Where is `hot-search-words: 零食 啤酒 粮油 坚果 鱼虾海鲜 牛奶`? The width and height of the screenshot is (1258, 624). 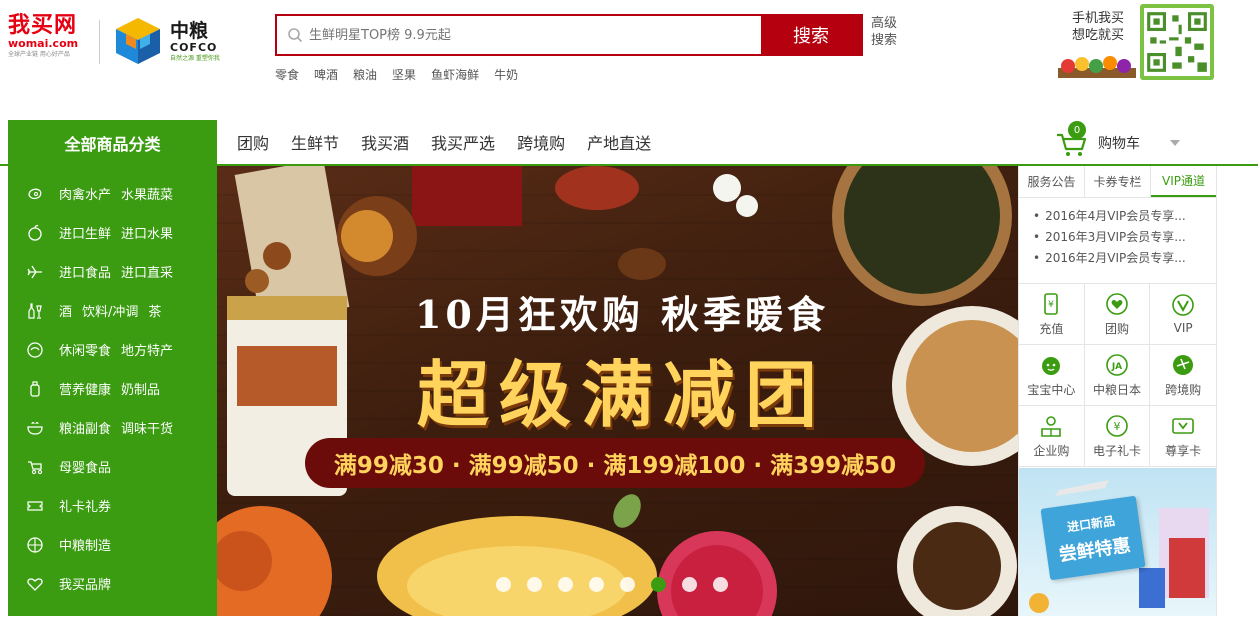 hot-search-words: 零食 啤酒 粮油 坚果 鱼虾海鲜 牛奶 is located at coordinates (404, 74).